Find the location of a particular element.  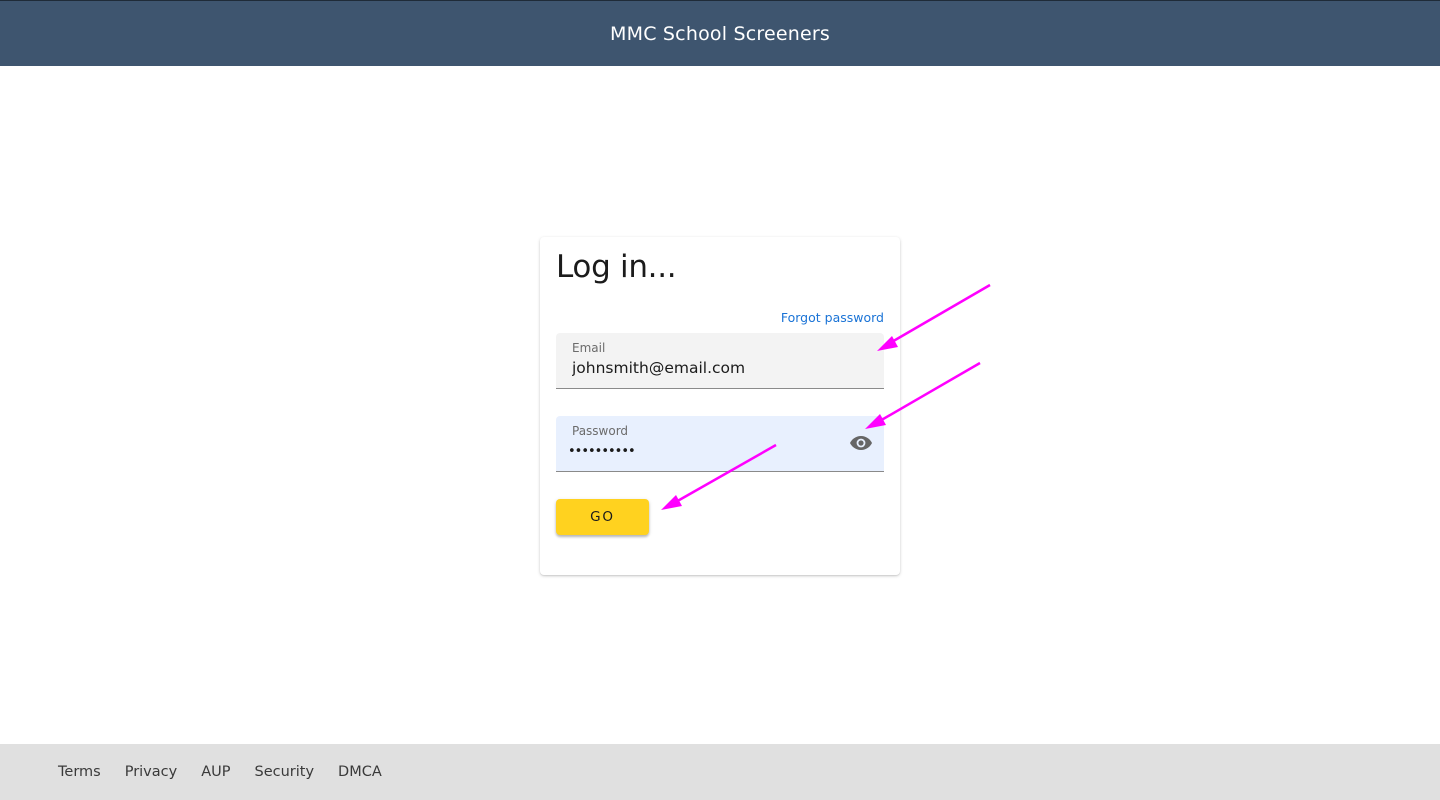

email-input is located at coordinates (707, 368).